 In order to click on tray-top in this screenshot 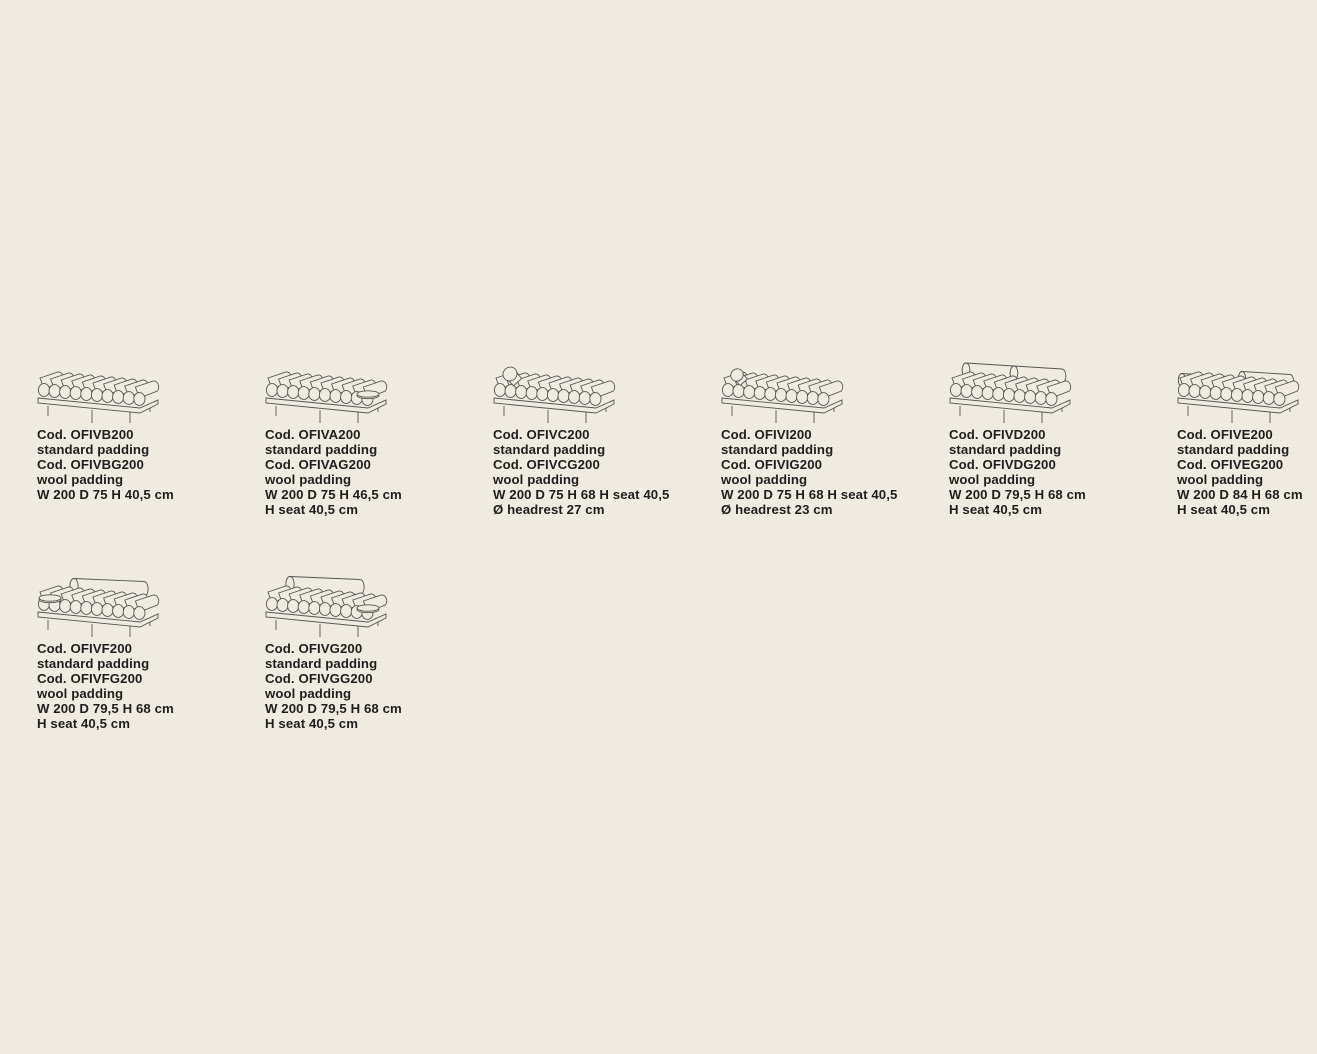, I will do `click(50, 598)`.